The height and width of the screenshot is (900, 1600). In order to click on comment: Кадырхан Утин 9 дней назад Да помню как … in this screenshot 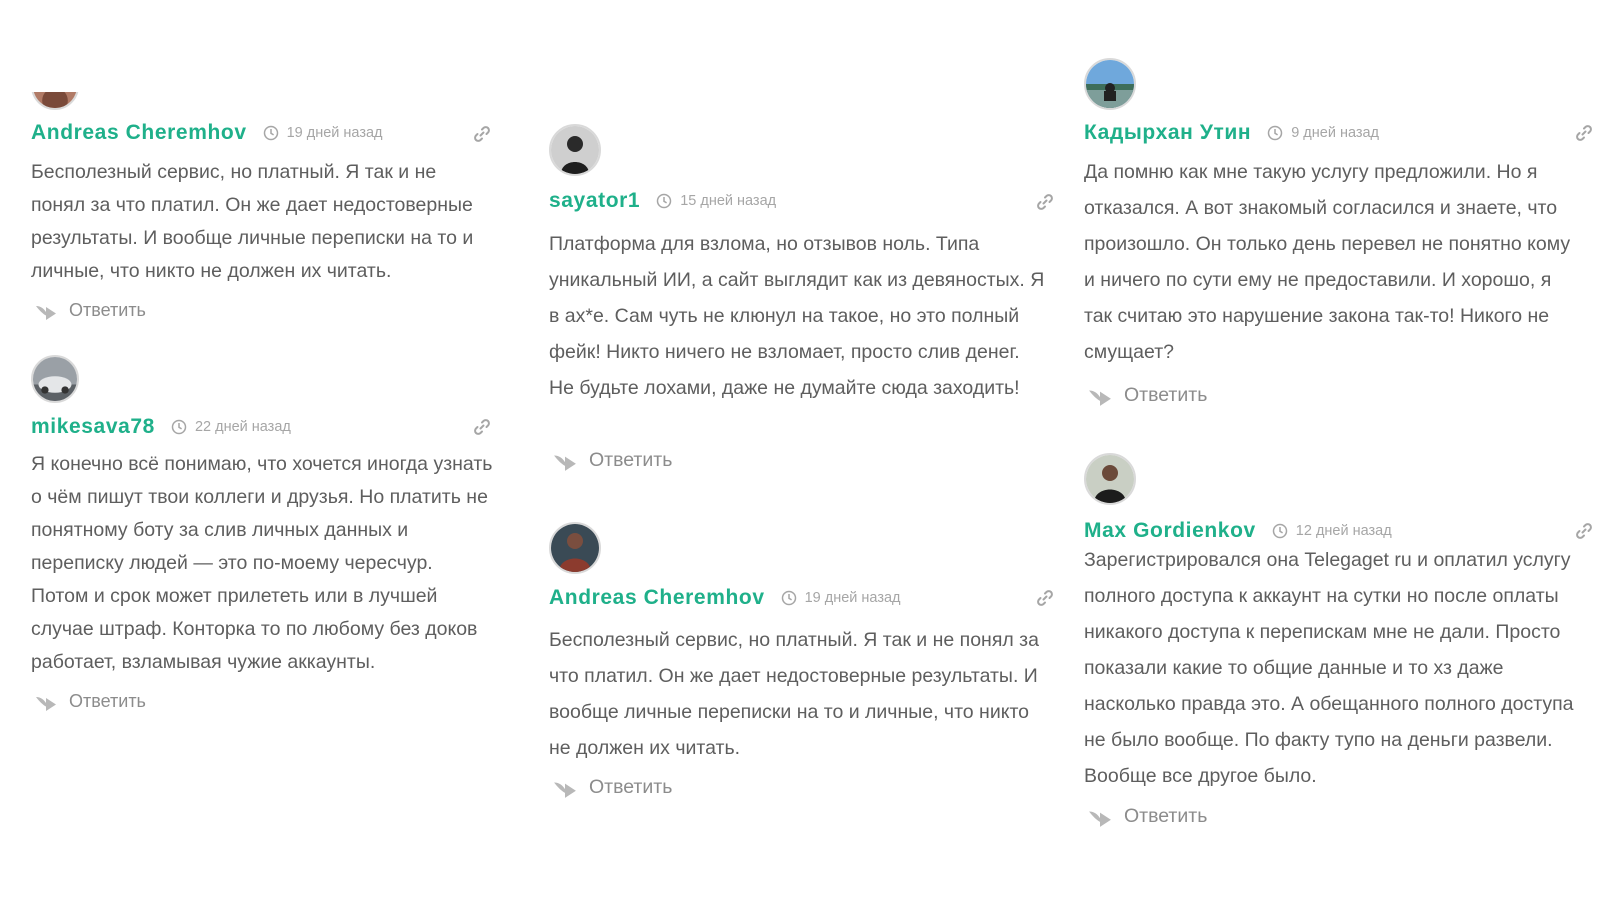, I will do `click(1338, 243)`.